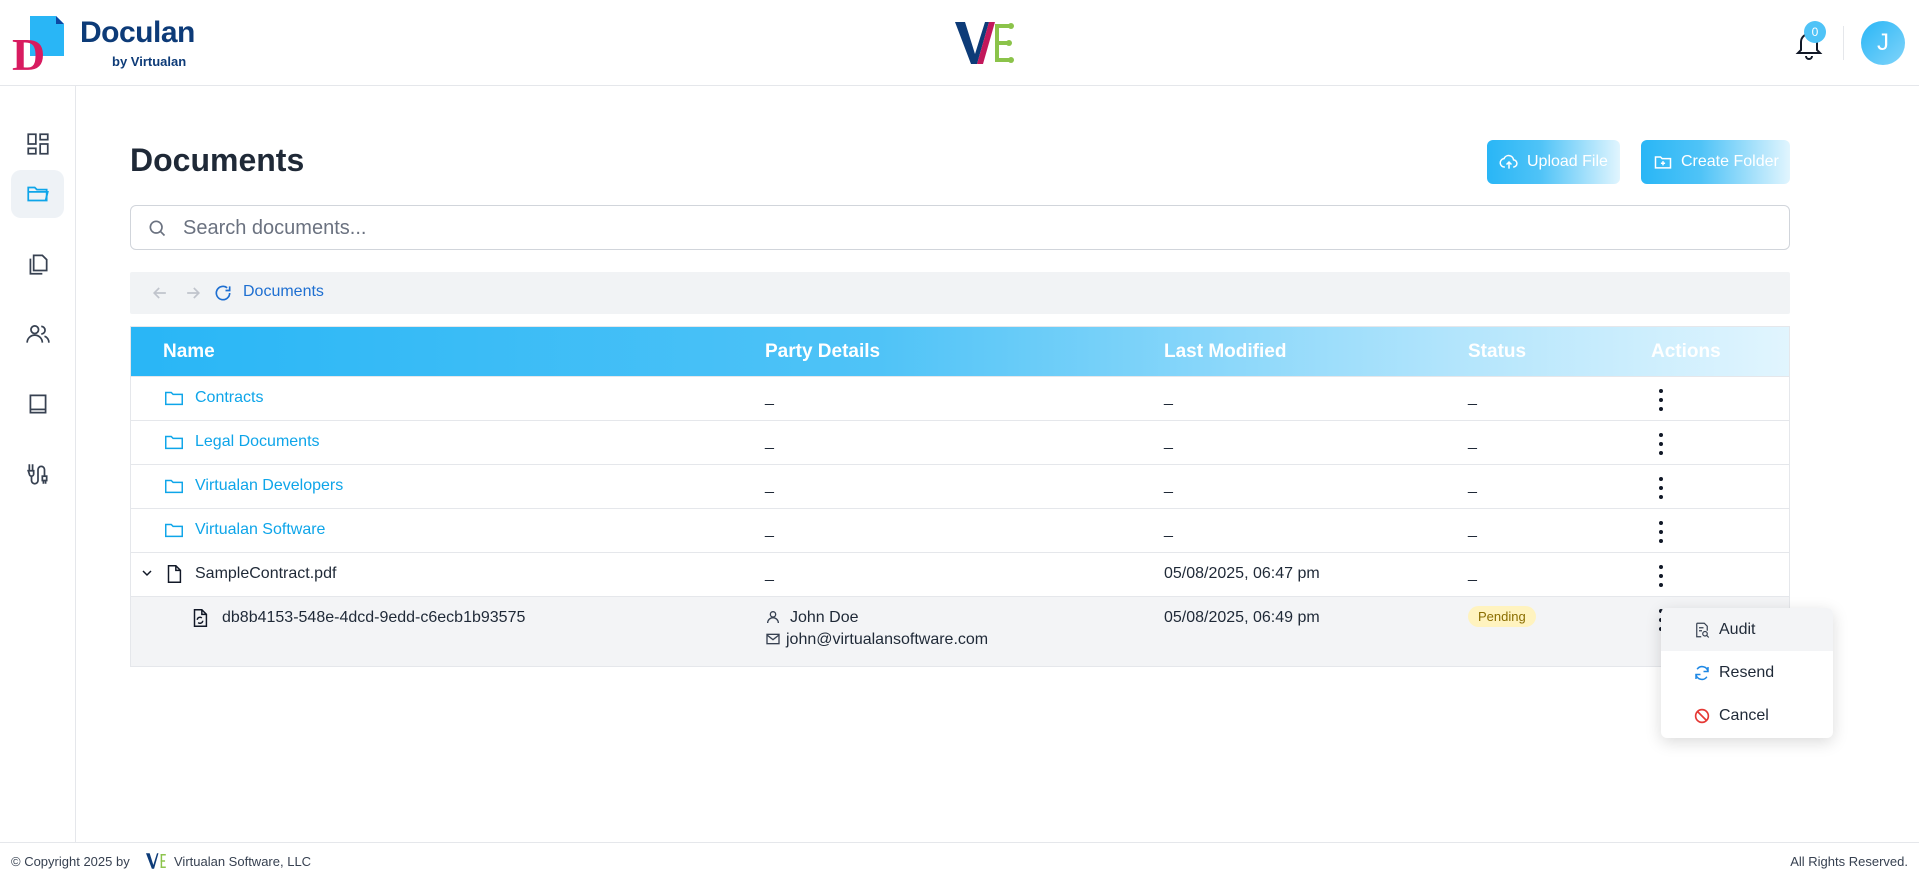 The width and height of the screenshot is (1919, 878). What do you see at coordinates (1508, 161) in the screenshot?
I see `cloud-upload-icon` at bounding box center [1508, 161].